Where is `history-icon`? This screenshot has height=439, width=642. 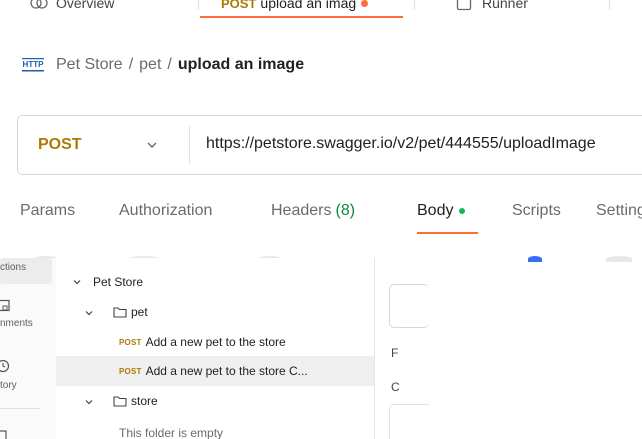 history-icon is located at coordinates (5, 366).